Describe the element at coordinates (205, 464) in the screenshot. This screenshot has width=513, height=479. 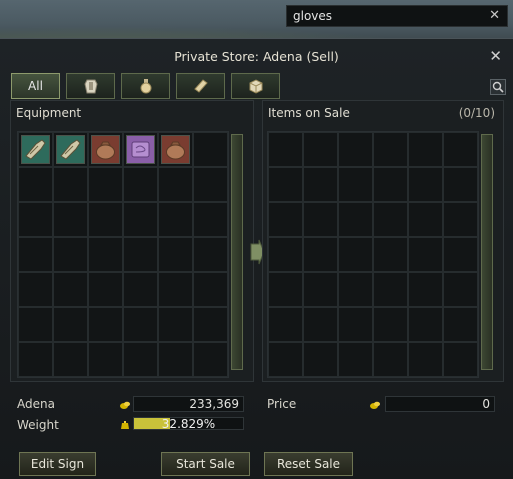
I see `start-sale-button: Start Sale` at that location.